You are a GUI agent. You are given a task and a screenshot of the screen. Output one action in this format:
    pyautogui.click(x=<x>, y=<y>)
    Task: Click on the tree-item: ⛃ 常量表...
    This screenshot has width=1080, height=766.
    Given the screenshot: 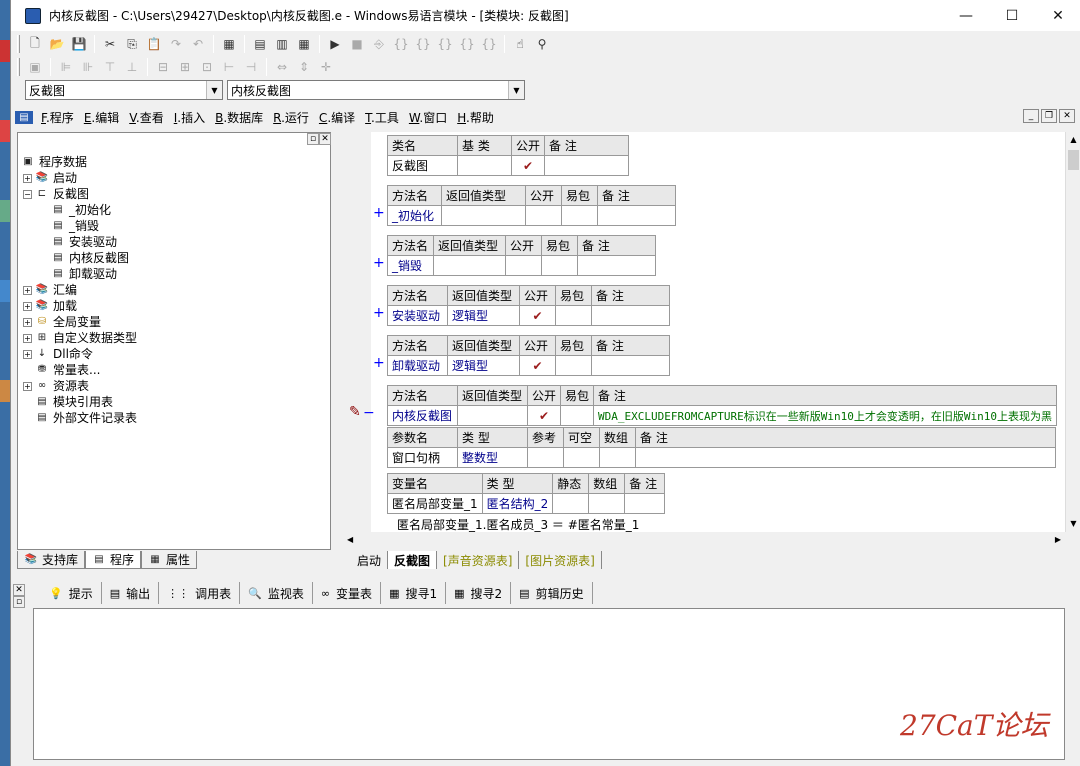 What is the action you would take?
    pyautogui.click(x=79, y=370)
    